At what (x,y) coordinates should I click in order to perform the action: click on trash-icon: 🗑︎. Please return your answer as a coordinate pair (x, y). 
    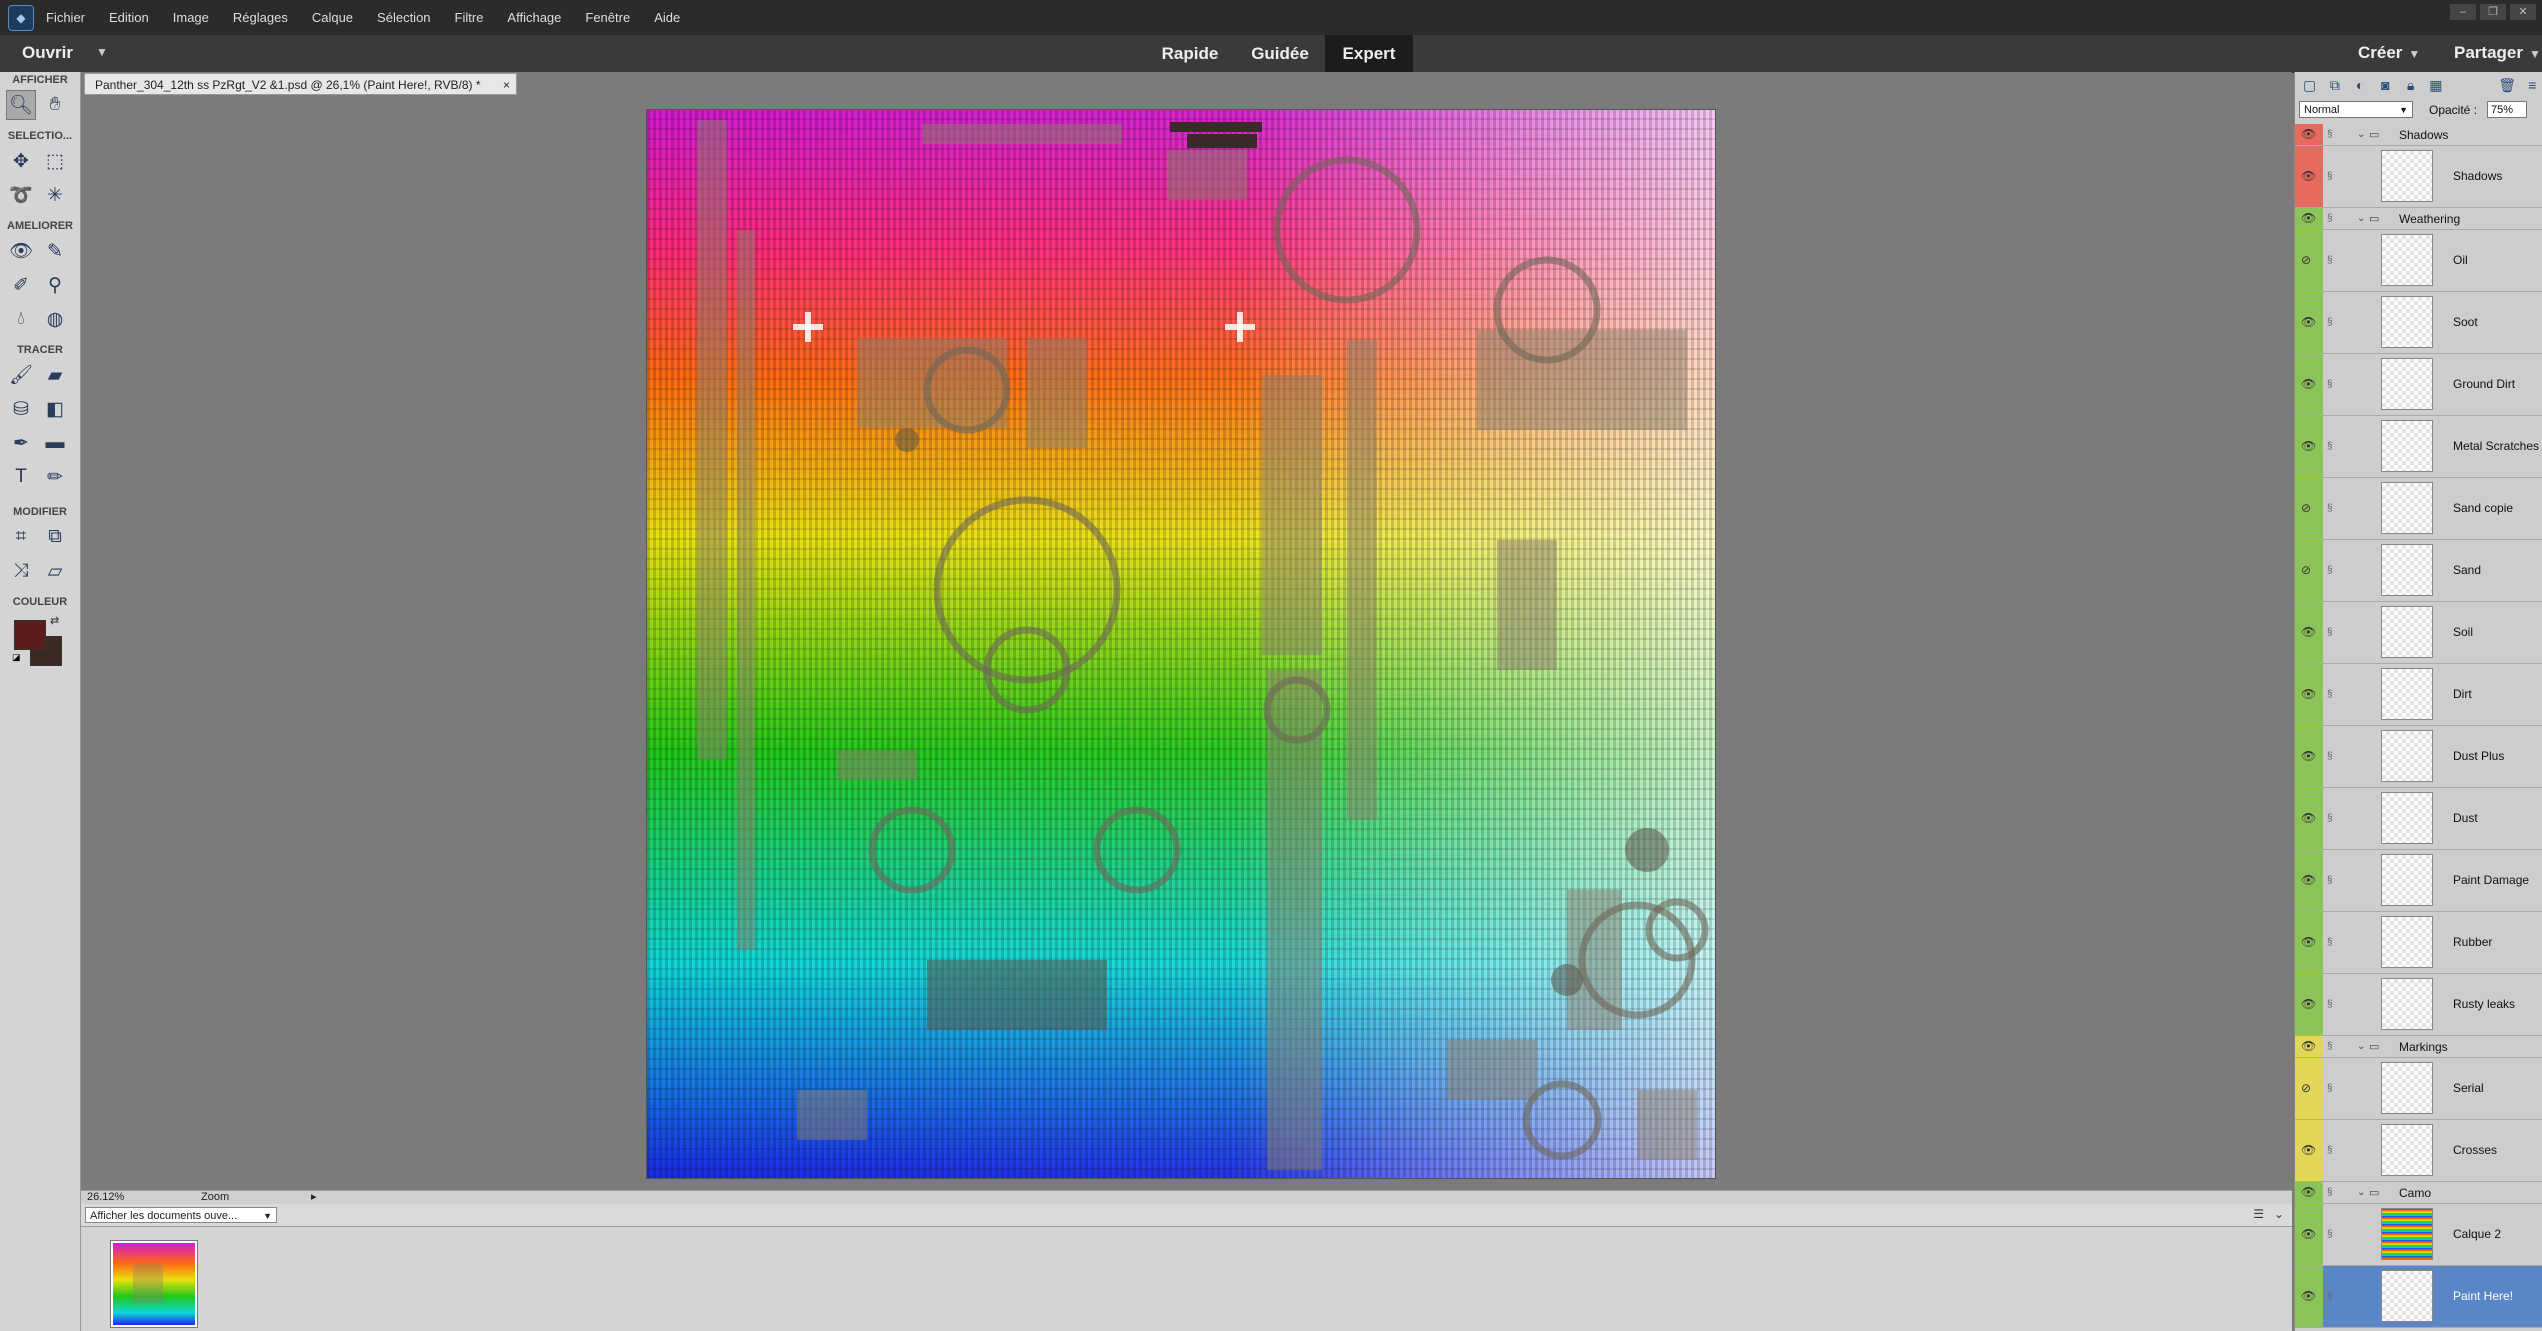
    Looking at the image, I should click on (2507, 85).